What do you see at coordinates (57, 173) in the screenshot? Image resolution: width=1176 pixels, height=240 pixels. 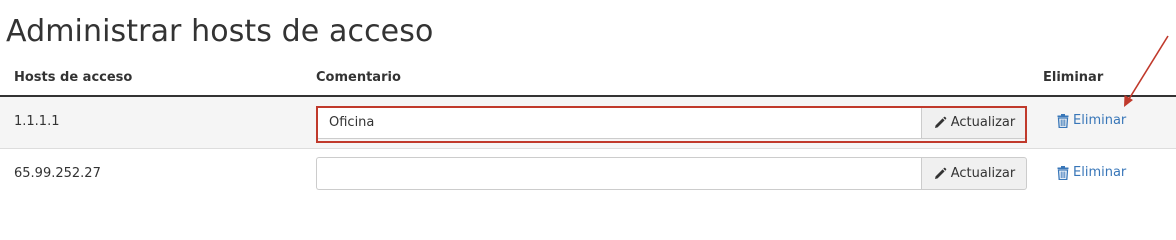 I see `host-address: 65.99.252.27` at bounding box center [57, 173].